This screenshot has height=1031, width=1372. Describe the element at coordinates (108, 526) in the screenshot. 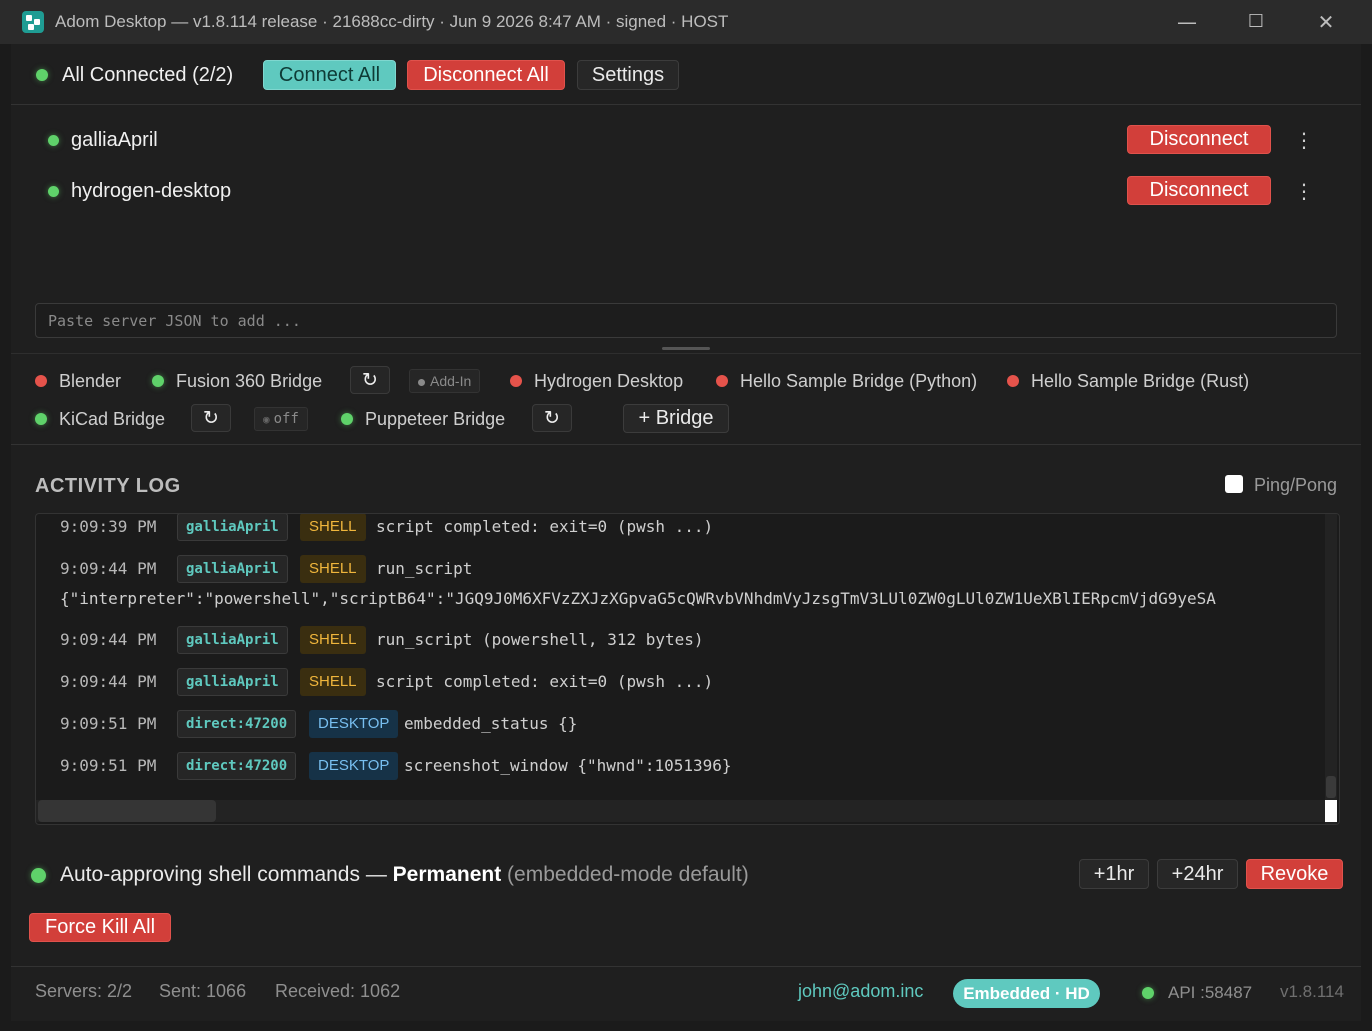

I see `log-time: 9:09:39 PM` at that location.